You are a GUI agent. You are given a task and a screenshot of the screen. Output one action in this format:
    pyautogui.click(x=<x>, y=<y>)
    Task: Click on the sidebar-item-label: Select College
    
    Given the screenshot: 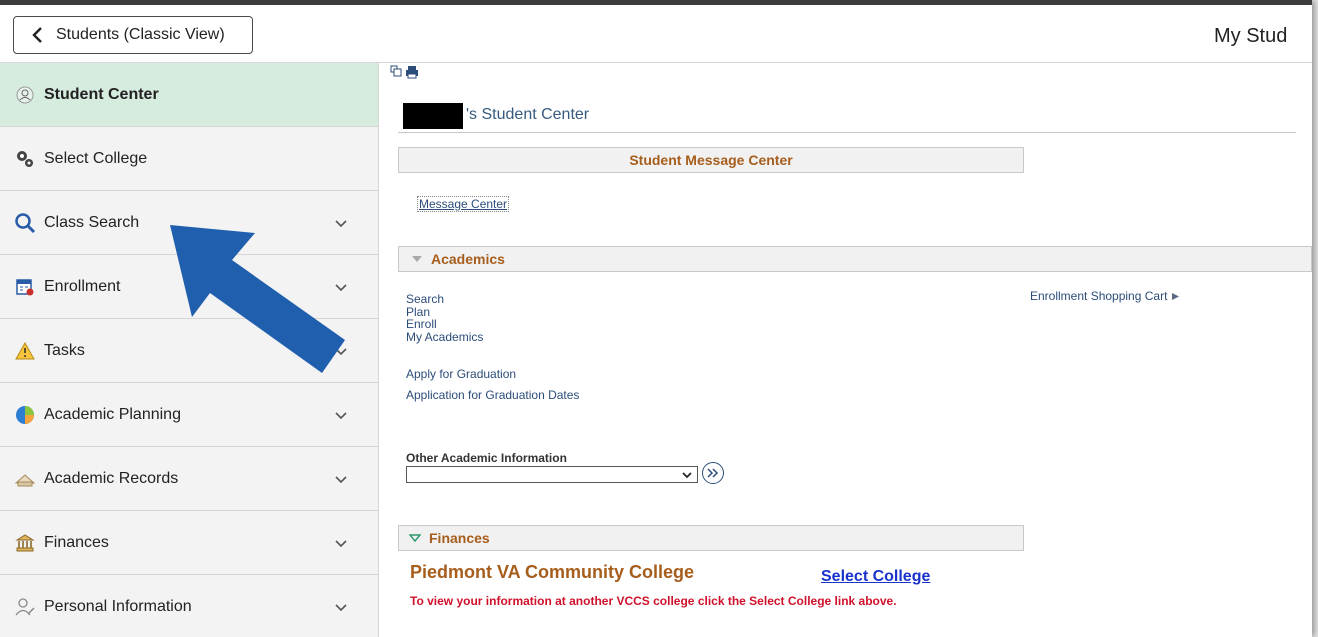 What is the action you would take?
    pyautogui.click(x=96, y=158)
    